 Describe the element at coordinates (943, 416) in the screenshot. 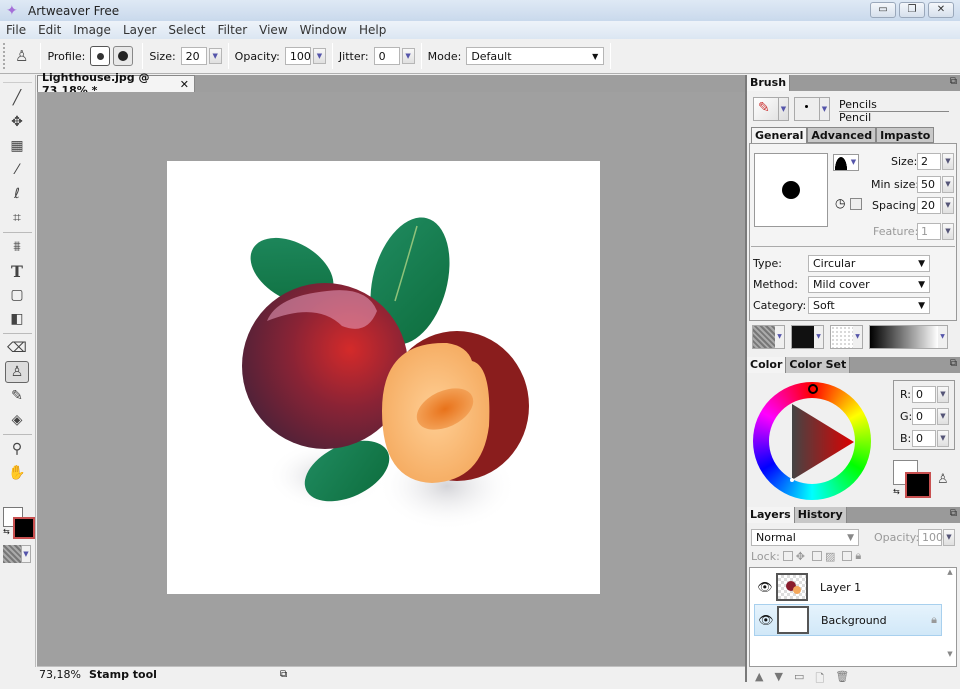

I see `green-spin: ▼` at that location.